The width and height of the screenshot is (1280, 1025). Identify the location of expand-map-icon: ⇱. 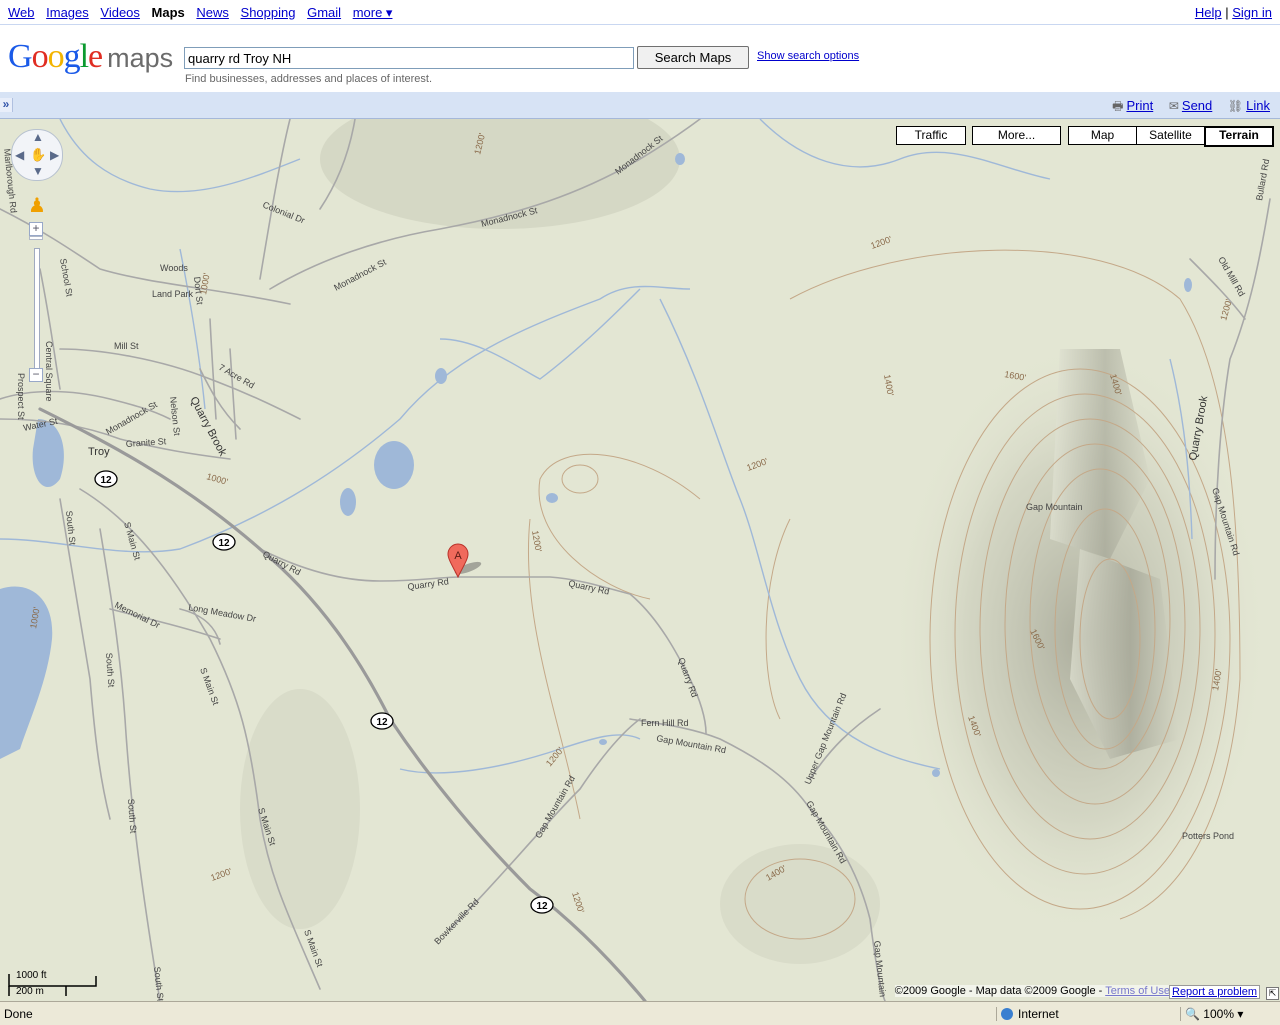
(1272, 993).